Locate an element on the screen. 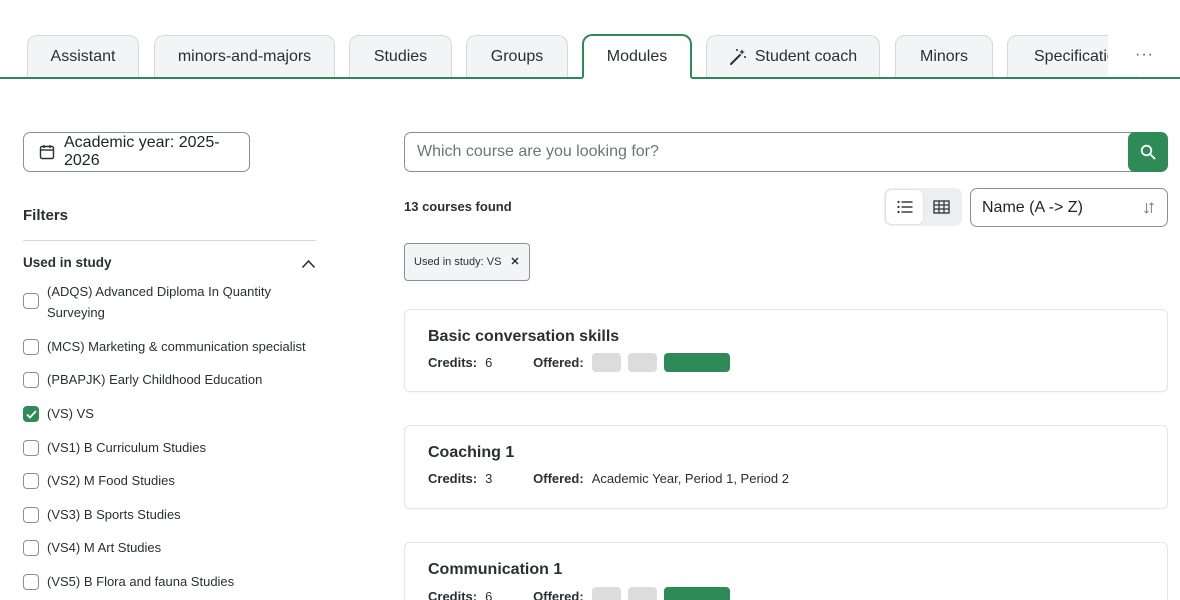 The image size is (1180, 600). list-view-button is located at coordinates (904, 207).